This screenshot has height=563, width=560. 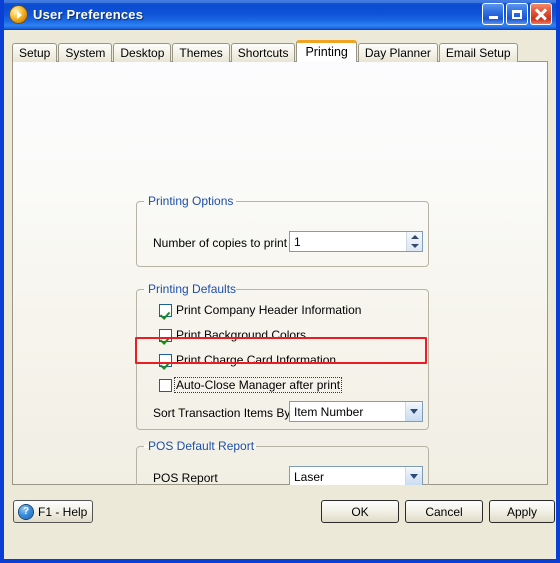 I want to click on f1-help-button: ? F1 - Help, so click(x=53, y=511).